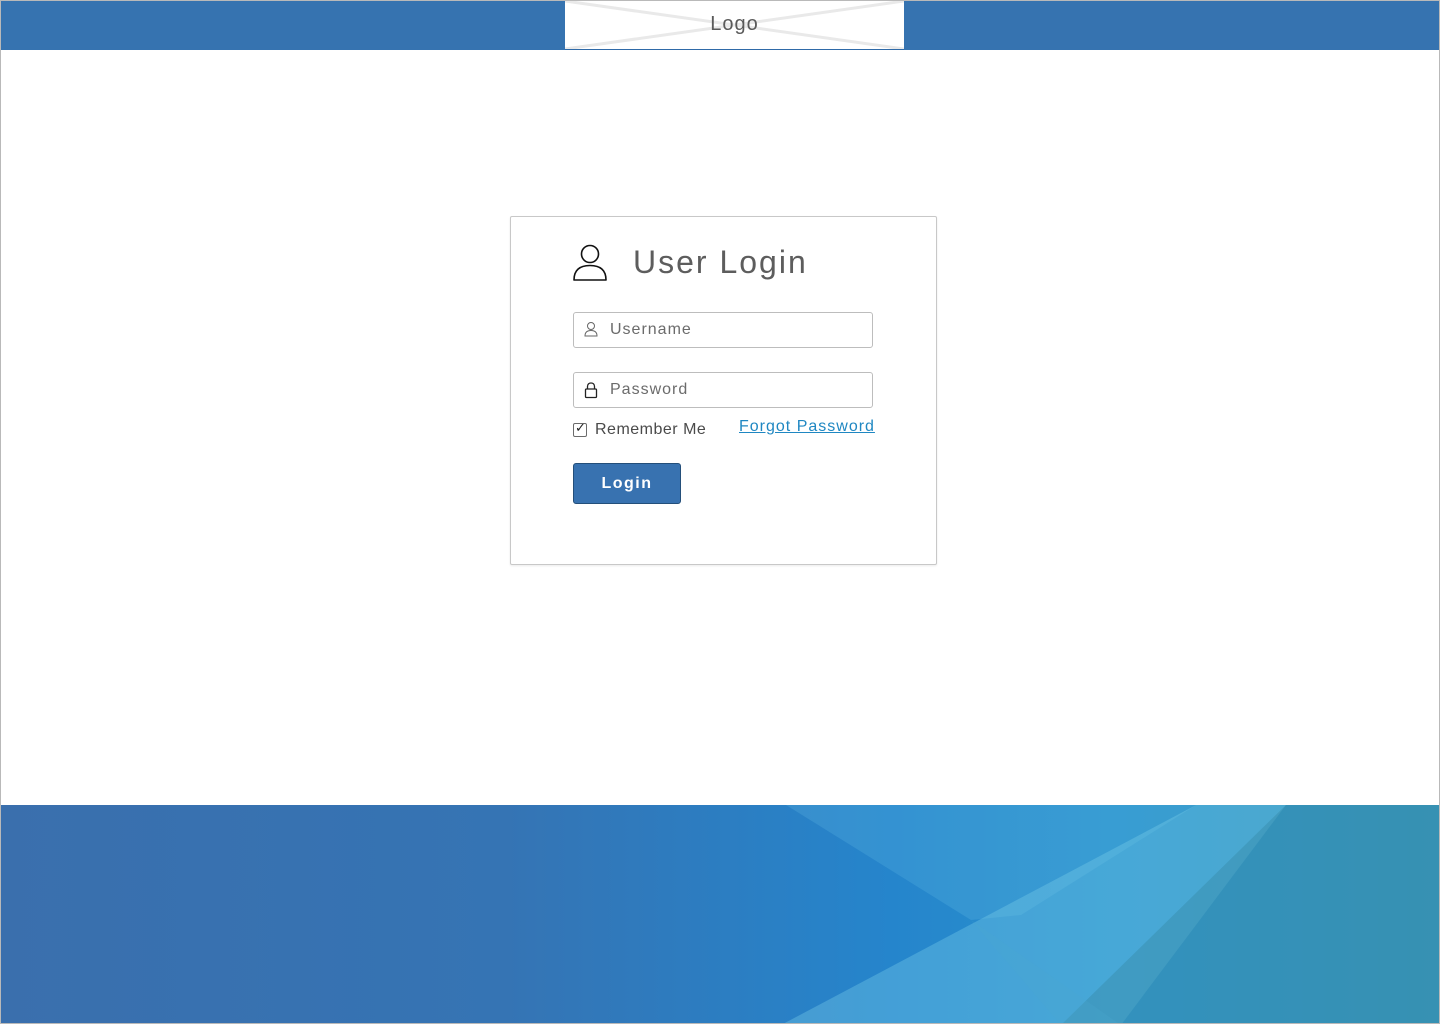  Describe the element at coordinates (720, 262) in the screenshot. I see `page-title: User Login` at that location.